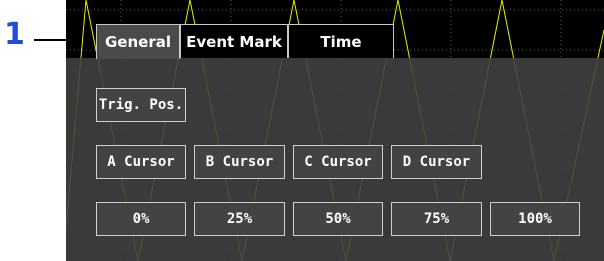 Image resolution: width=604 pixels, height=261 pixels. I want to click on tab-general: General, so click(138, 41).